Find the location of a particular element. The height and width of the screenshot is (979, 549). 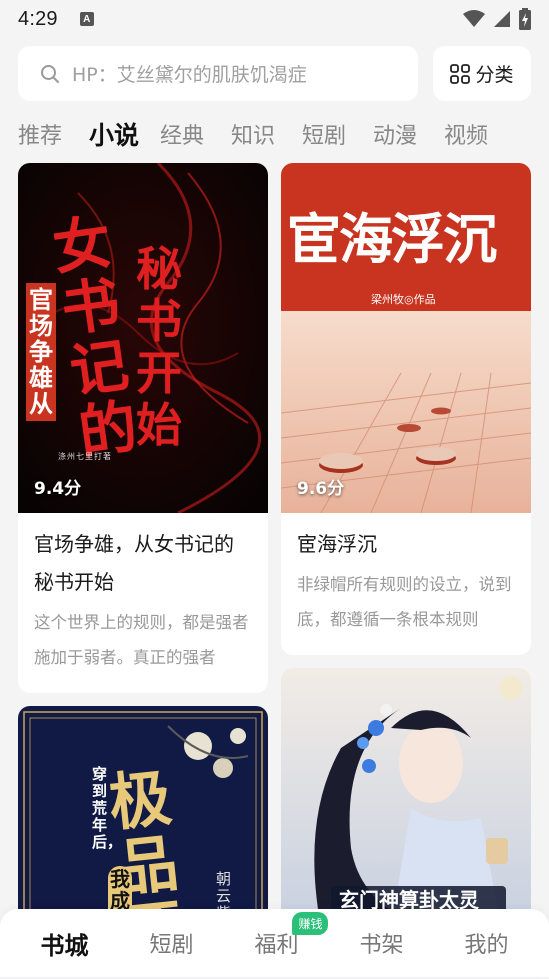

cover-side-title: 官场争雄从 is located at coordinates (41, 352).